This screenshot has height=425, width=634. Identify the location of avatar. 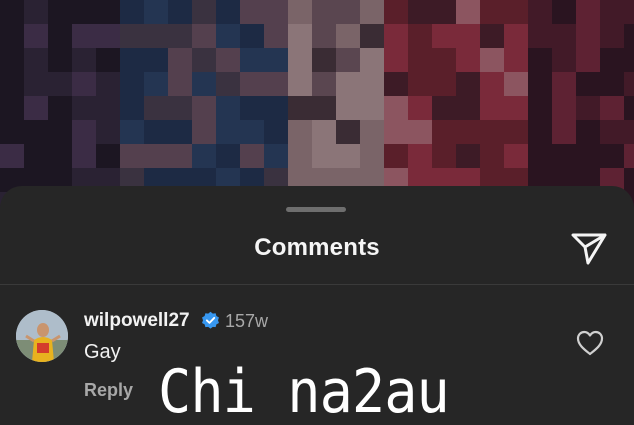
(42, 336).